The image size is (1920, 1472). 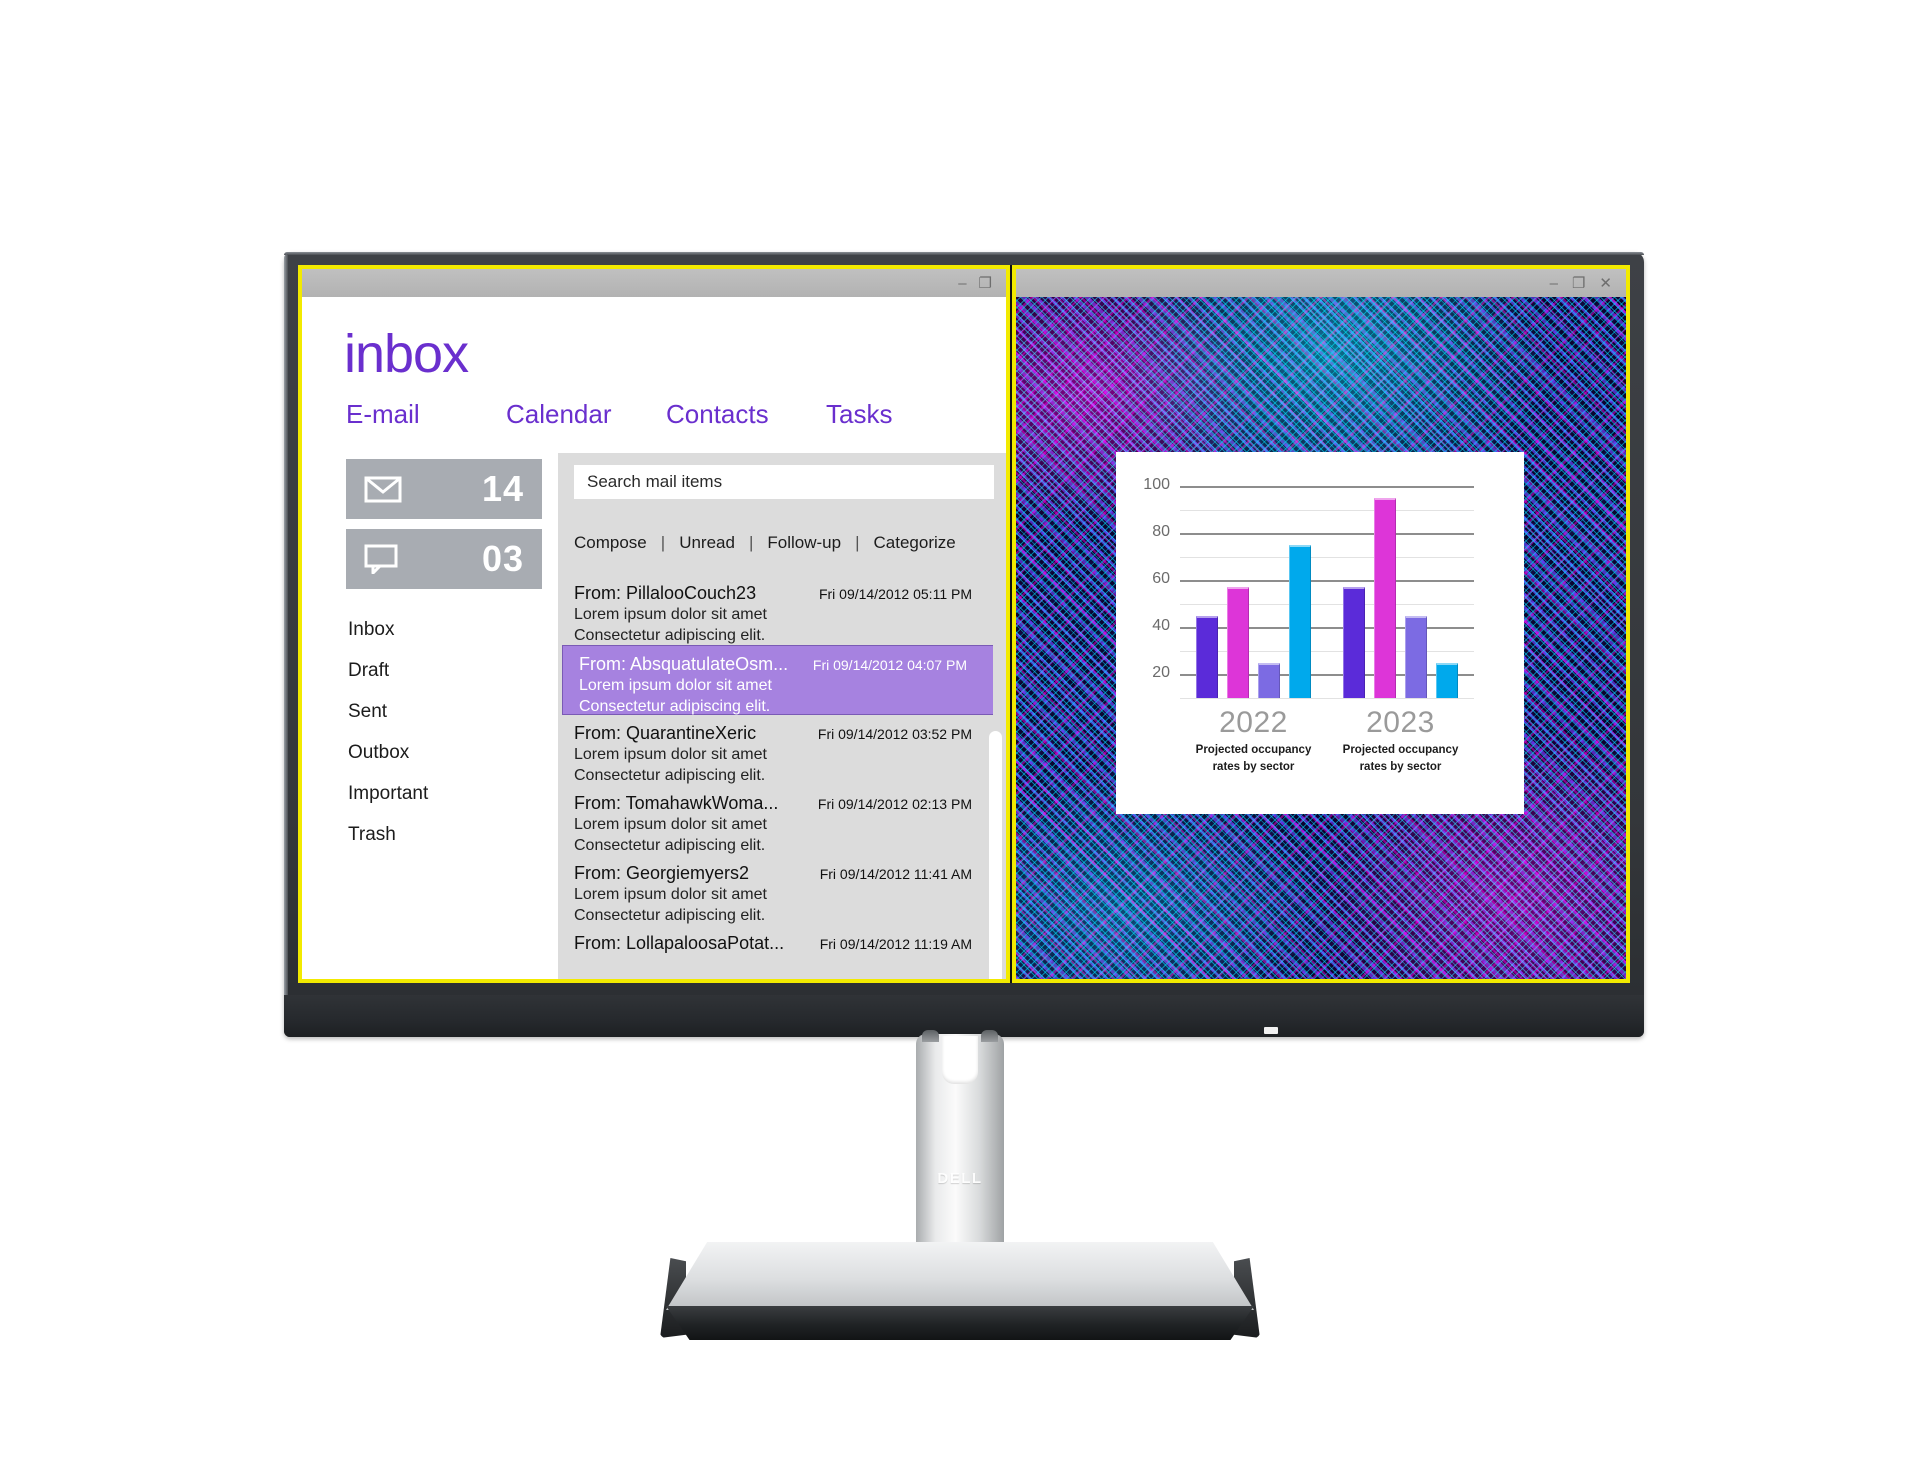 I want to click on sidebar-item-important: Important, so click(x=388, y=794).